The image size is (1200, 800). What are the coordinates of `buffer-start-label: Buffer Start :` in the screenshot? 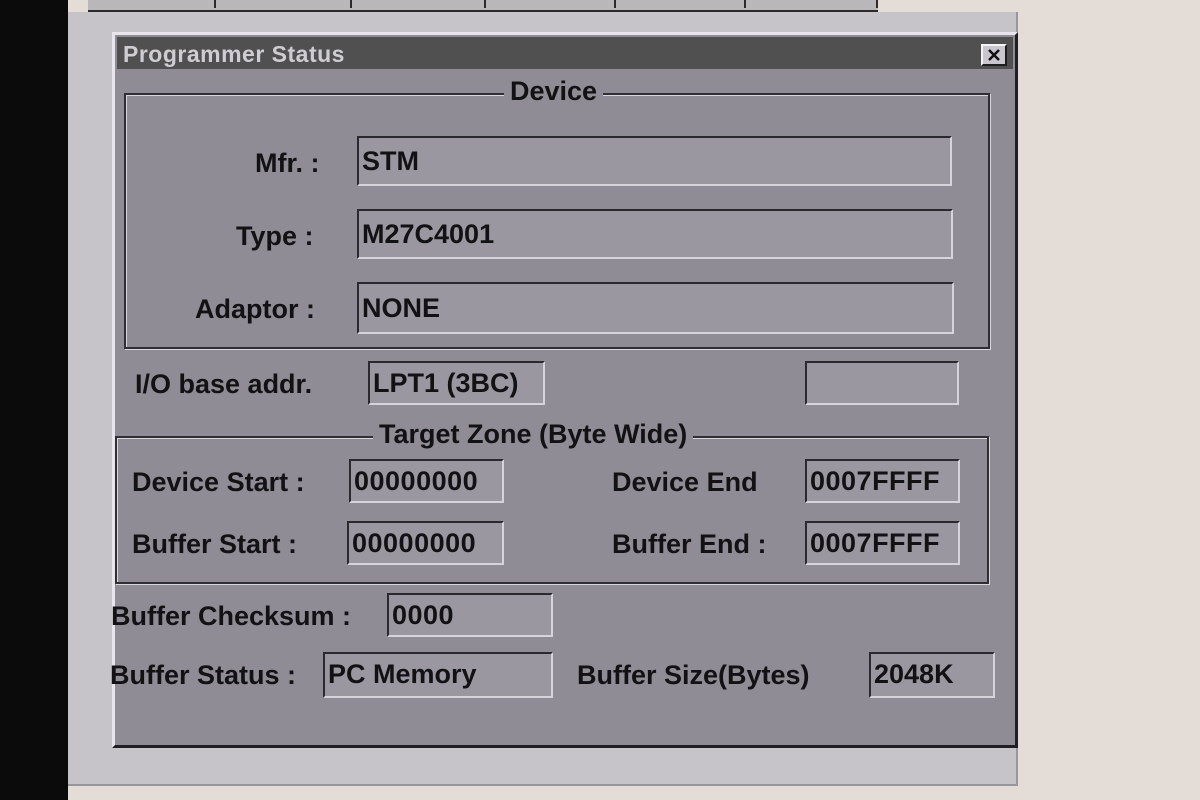 It's located at (215, 544).